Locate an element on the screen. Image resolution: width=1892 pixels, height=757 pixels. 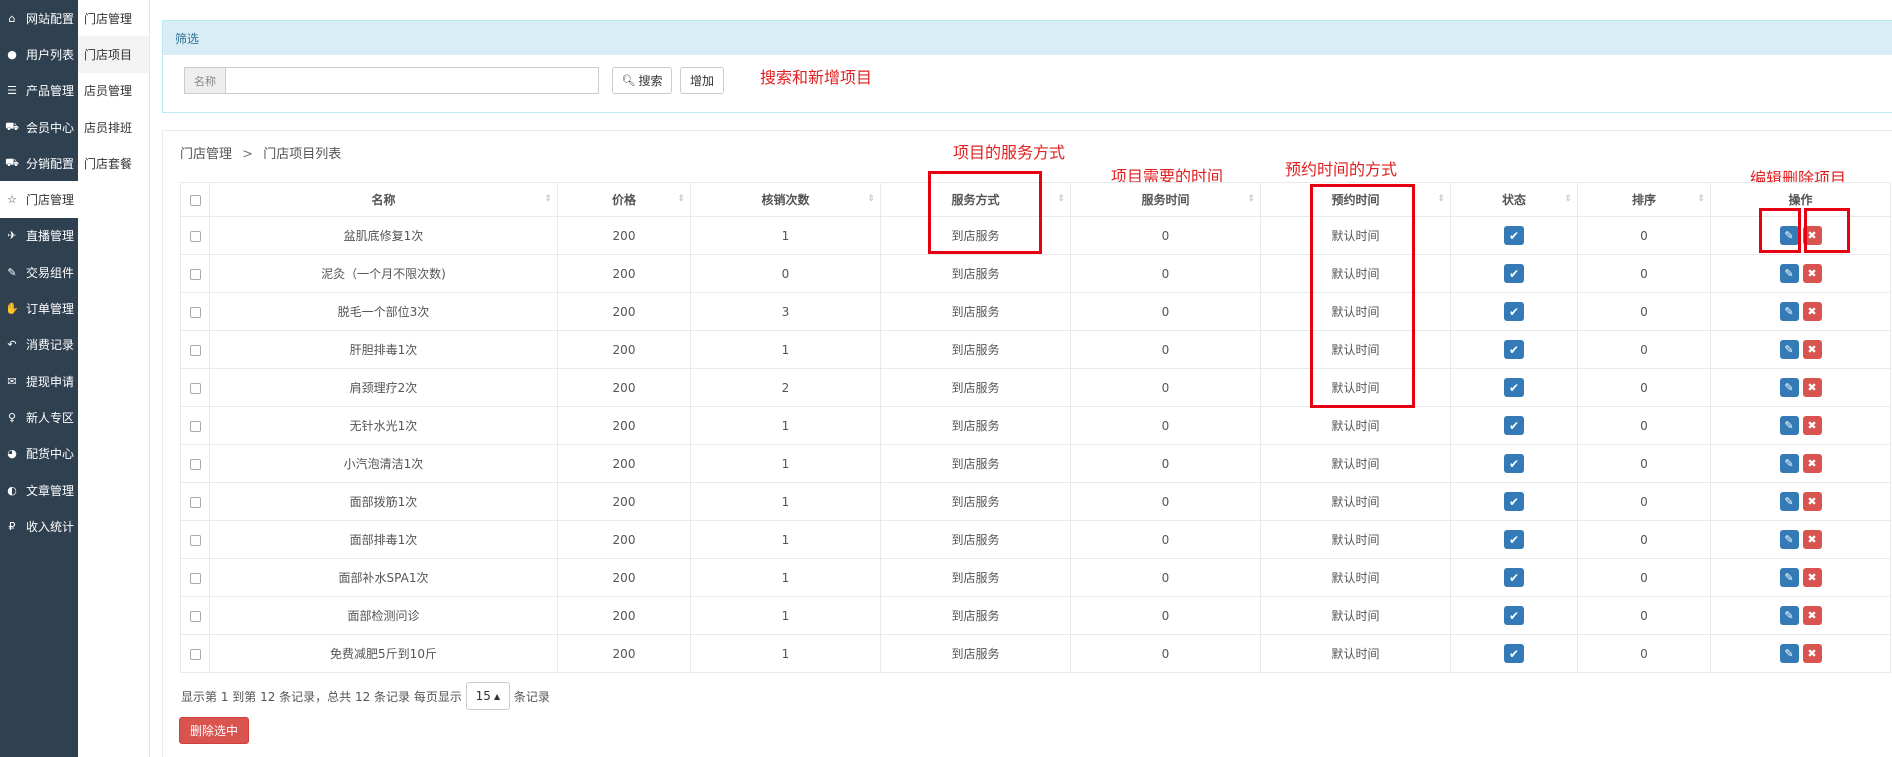
sidebar-item-0: ⌂ 网站配置 is located at coordinates (39, 18).